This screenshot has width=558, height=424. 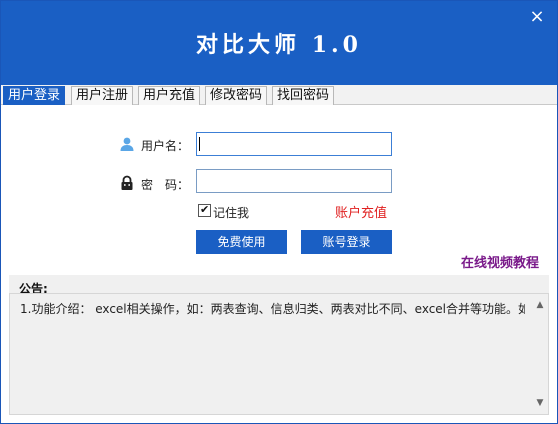 What do you see at coordinates (303, 95) in the screenshot?
I see `tab-recover-password: 找回密码` at bounding box center [303, 95].